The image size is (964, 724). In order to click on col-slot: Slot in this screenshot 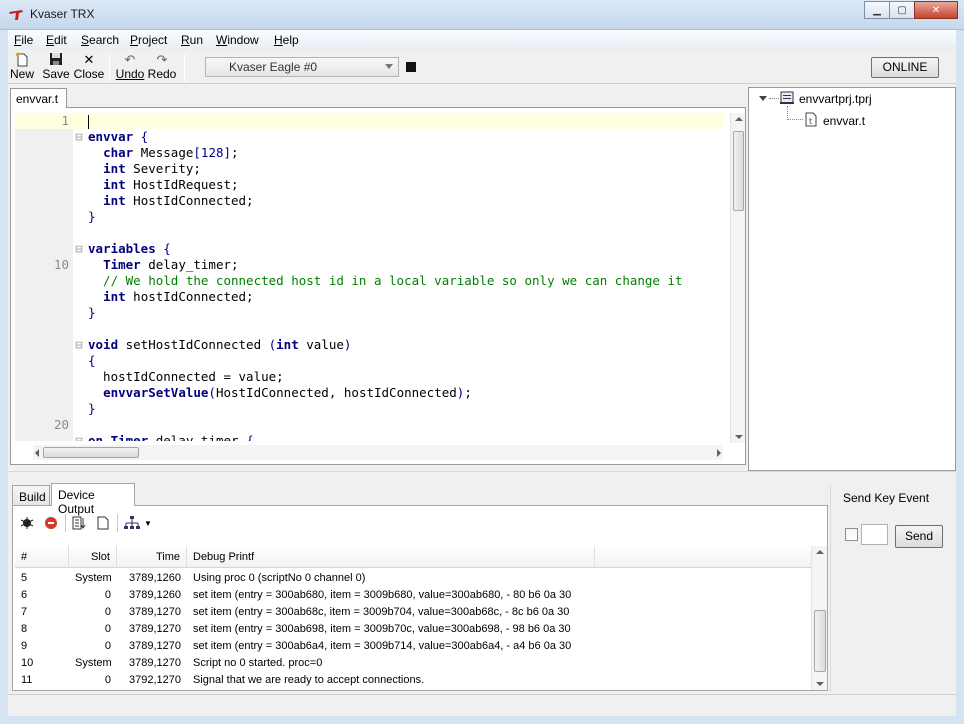, I will do `click(93, 557)`.